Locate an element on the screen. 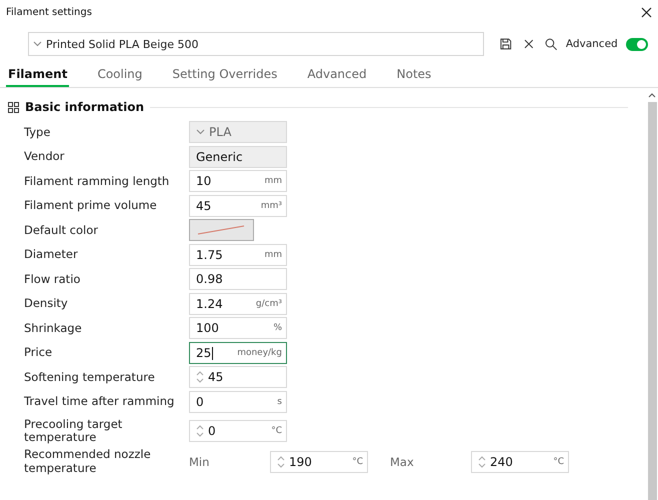  search-icon is located at coordinates (551, 44).